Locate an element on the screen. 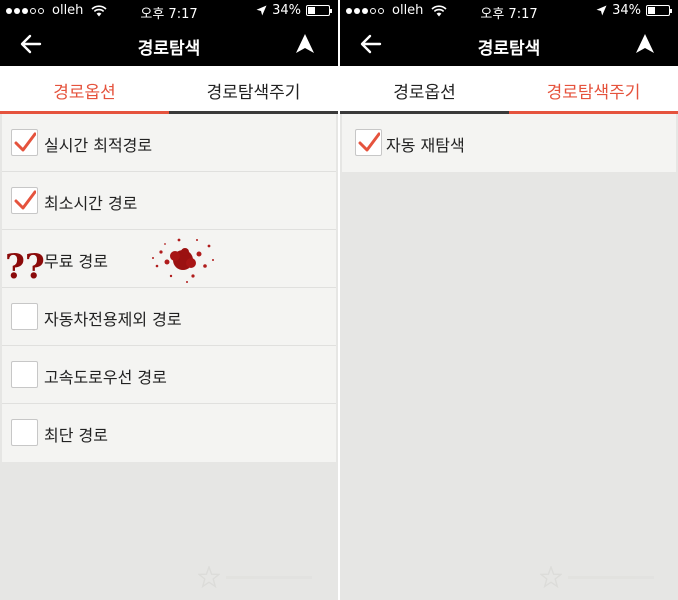 This screenshot has height=600, width=678. option-label: 실시간 최적경로 is located at coordinates (98, 145).